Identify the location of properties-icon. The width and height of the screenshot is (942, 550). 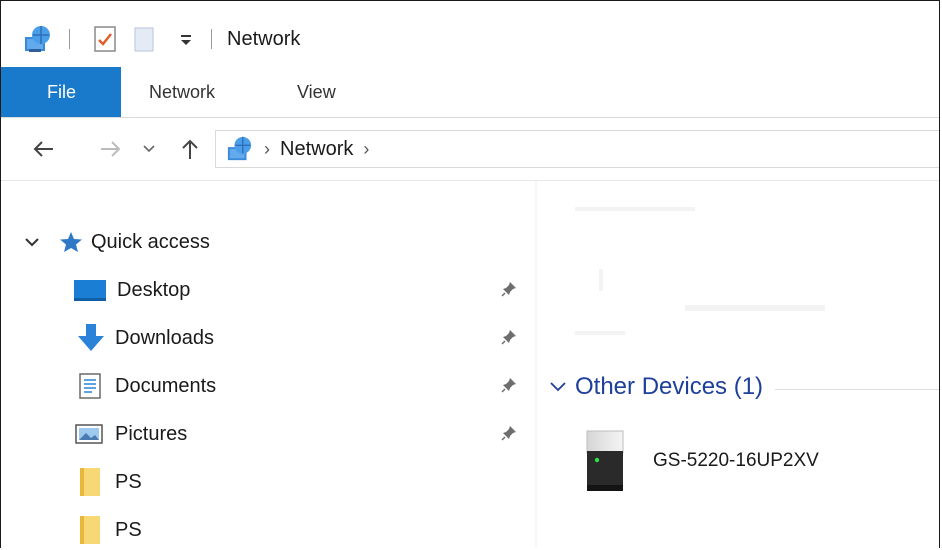
(105, 39).